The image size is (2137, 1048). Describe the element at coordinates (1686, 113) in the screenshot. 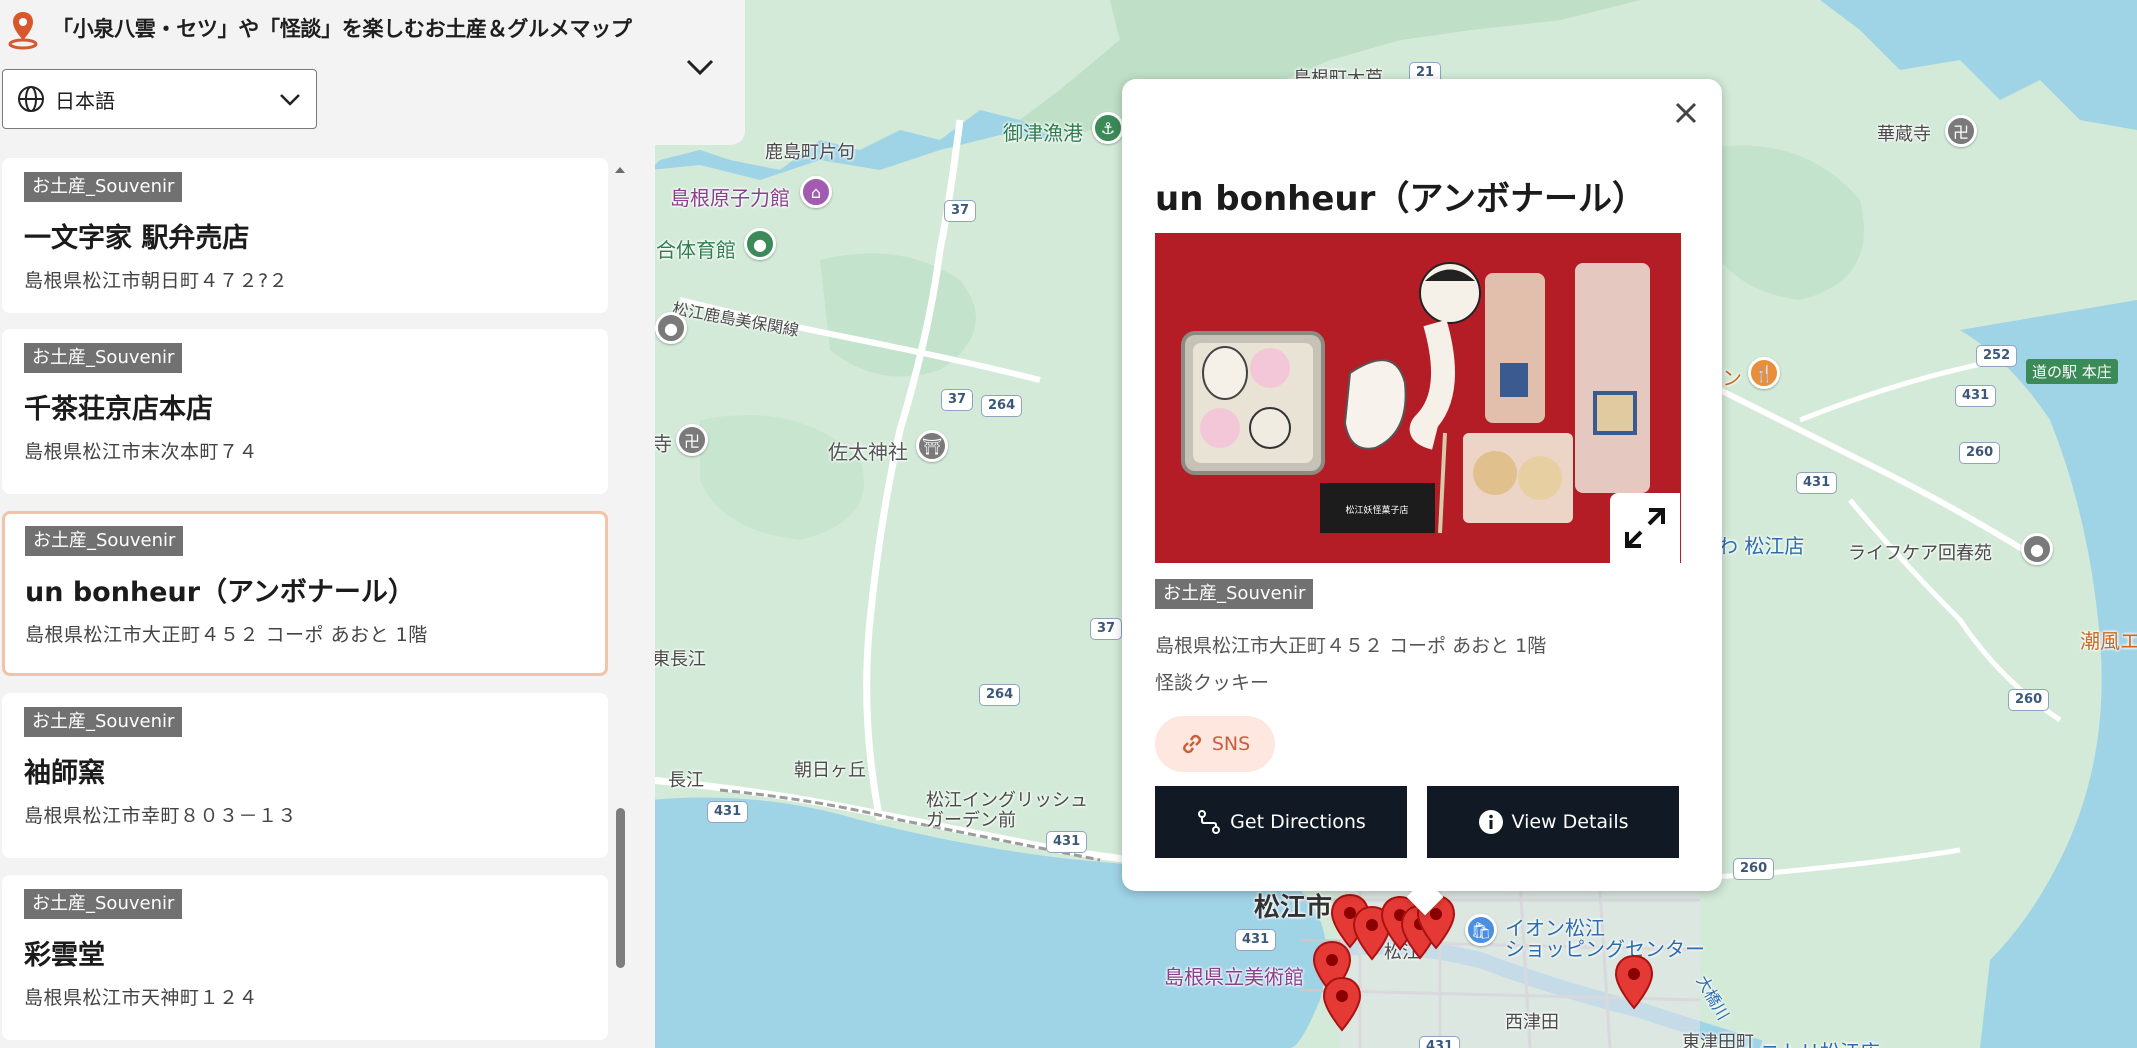

I see `close-icon` at that location.